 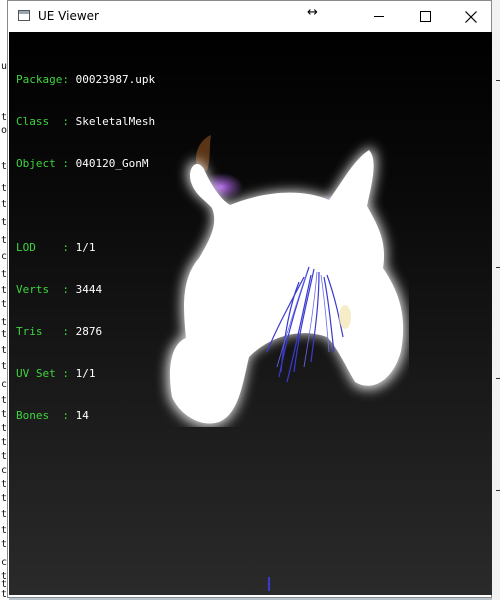 I want to click on window-title: UE Viewer, so click(x=68, y=16).